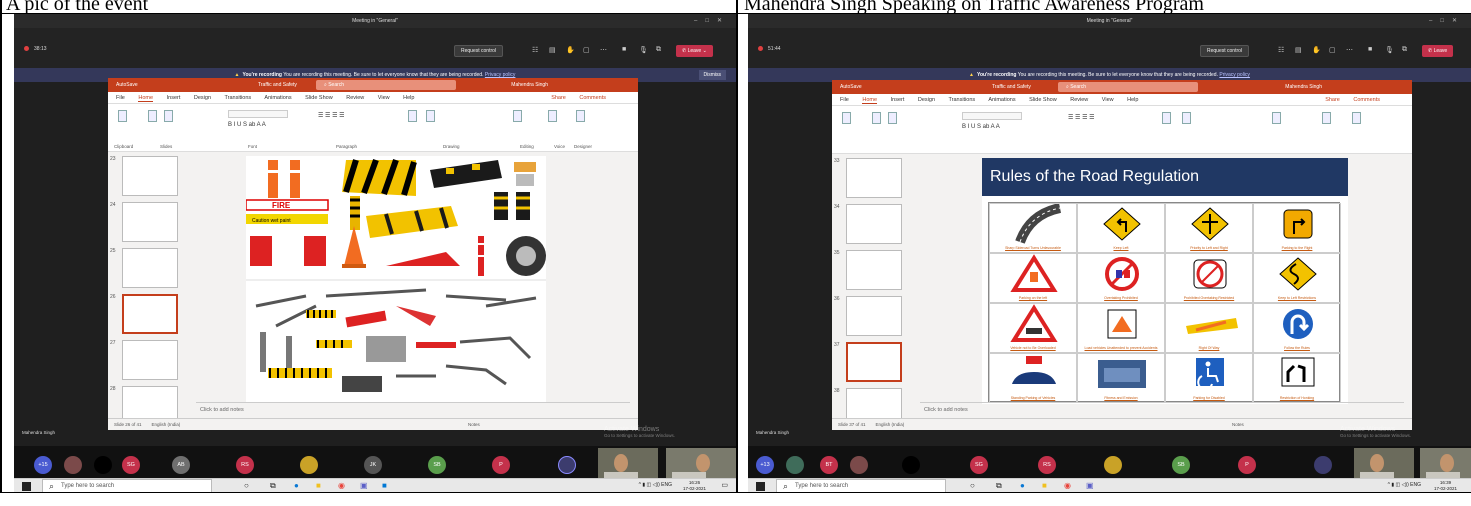 The image size is (1471, 506). I want to click on avatar: JK, so click(373, 465).